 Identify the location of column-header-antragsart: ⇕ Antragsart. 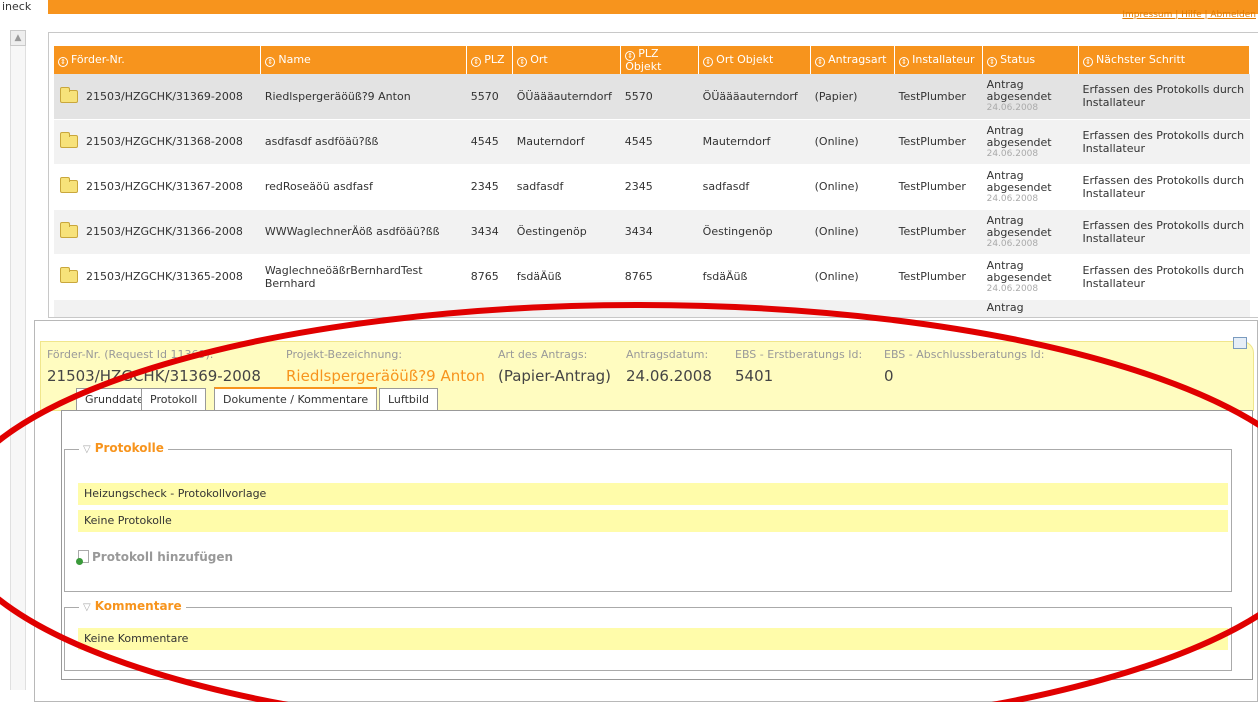
(853, 60).